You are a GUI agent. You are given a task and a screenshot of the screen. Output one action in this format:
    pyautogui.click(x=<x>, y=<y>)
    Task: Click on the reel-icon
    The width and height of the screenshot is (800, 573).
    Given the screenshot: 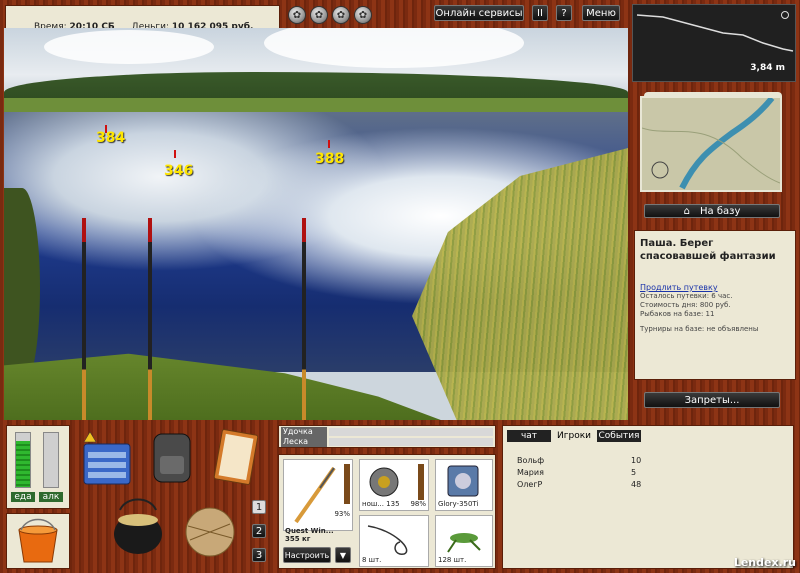 What is the action you would take?
    pyautogui.click(x=384, y=482)
    